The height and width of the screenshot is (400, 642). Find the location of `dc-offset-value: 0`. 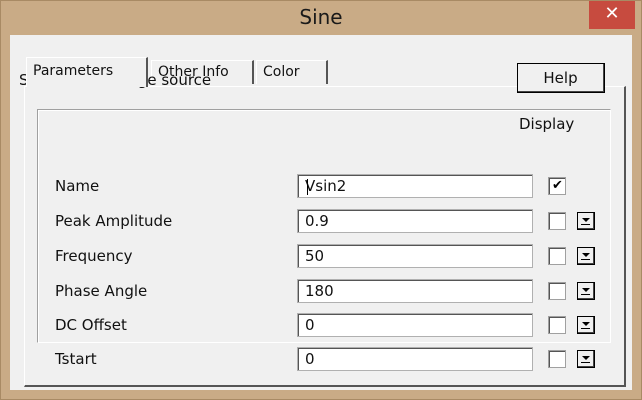

dc-offset-value: 0 is located at coordinates (310, 325).